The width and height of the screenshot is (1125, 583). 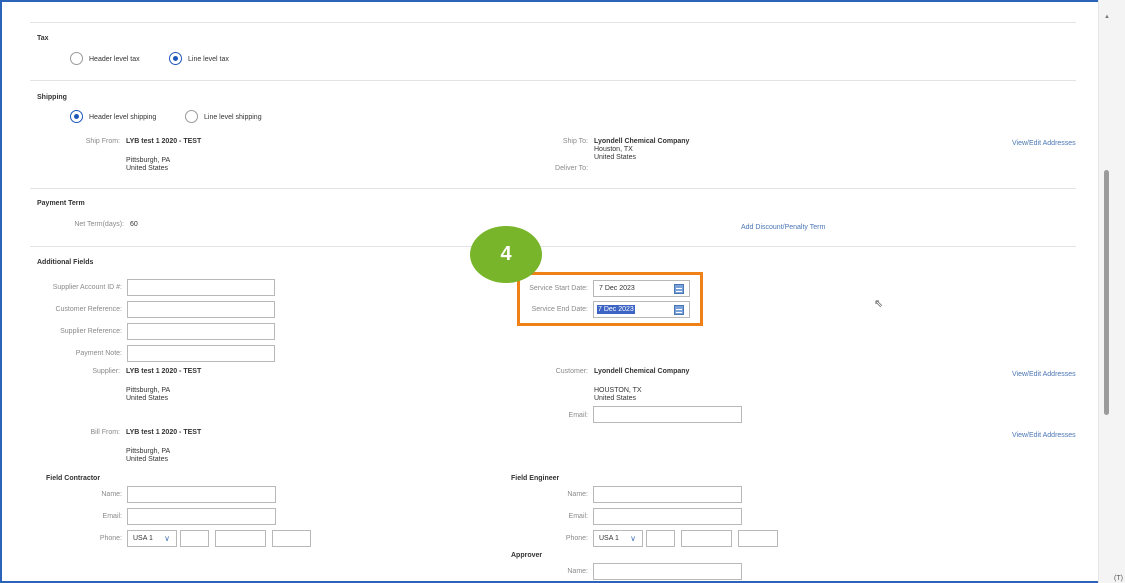 What do you see at coordinates (111, 494) in the screenshot?
I see `contractor-name-label: Name:` at bounding box center [111, 494].